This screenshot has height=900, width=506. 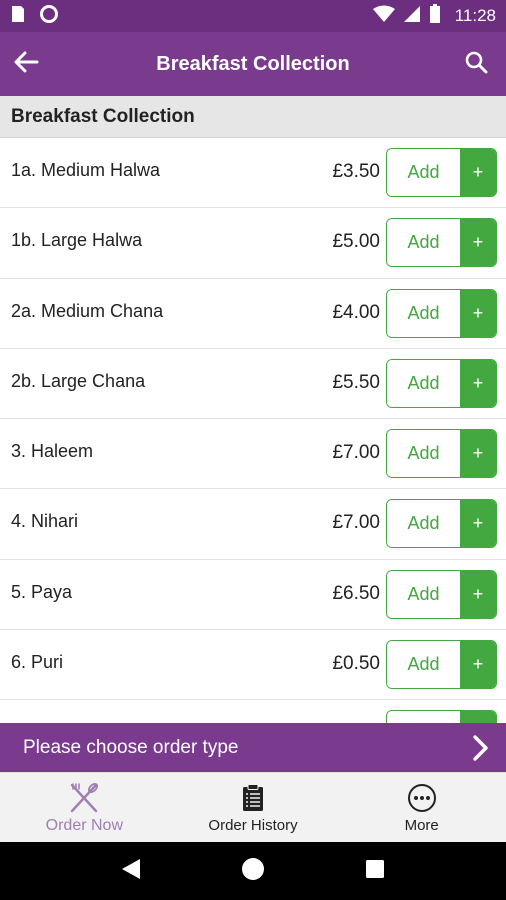 I want to click on arrow-left-icon, so click(x=26, y=64).